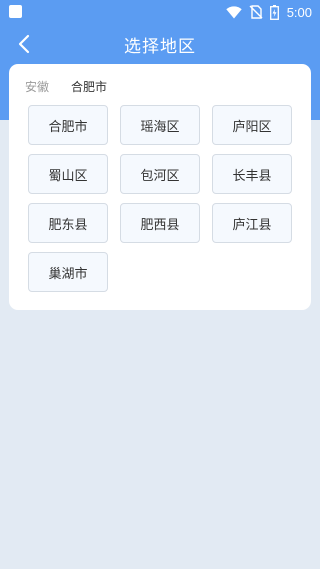 The height and width of the screenshot is (569, 320). I want to click on status-time: 5:00, so click(299, 12).